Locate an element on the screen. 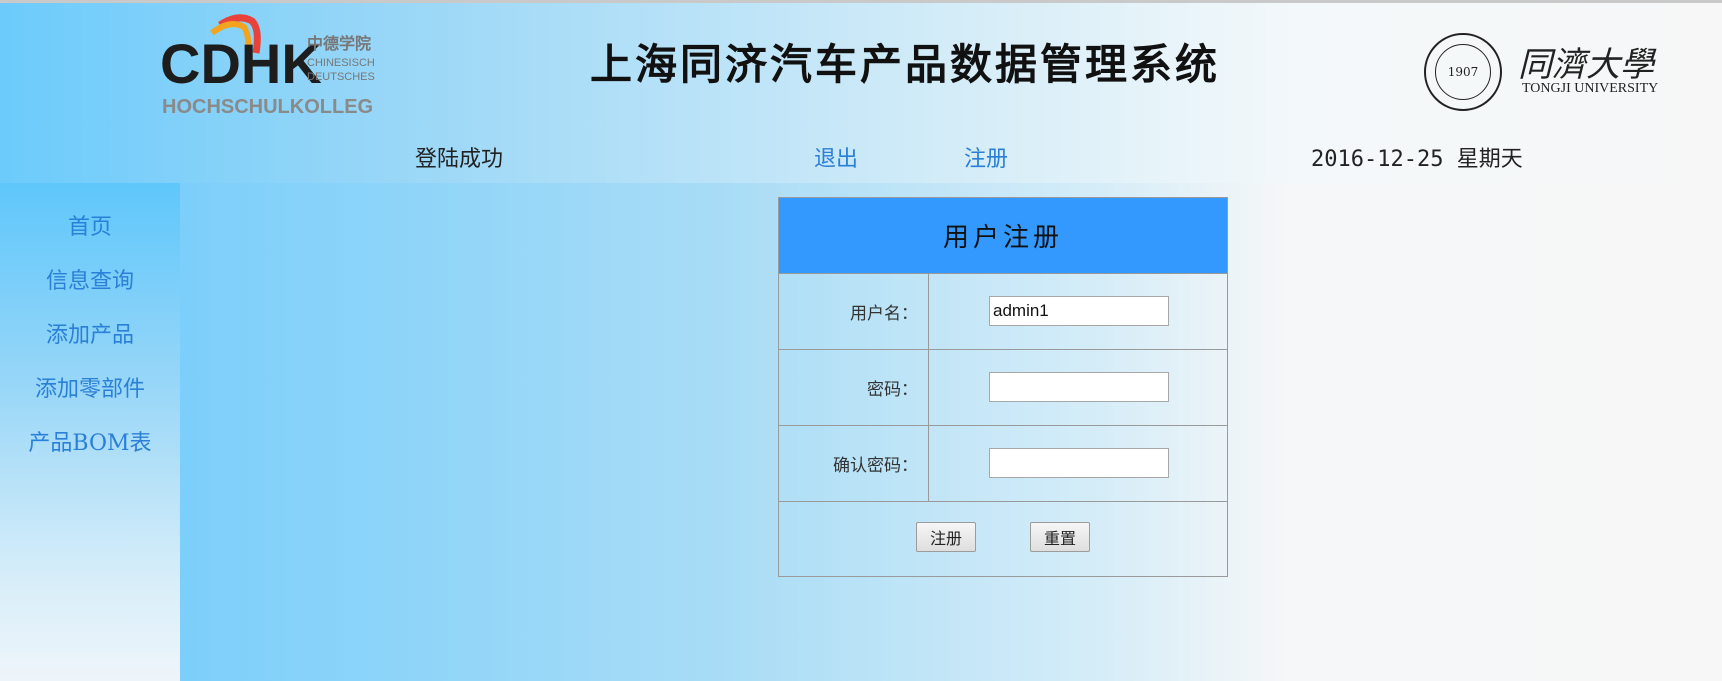 The width and height of the screenshot is (1722, 681). cdhk-line1: CHINESISCH is located at coordinates (341, 63).